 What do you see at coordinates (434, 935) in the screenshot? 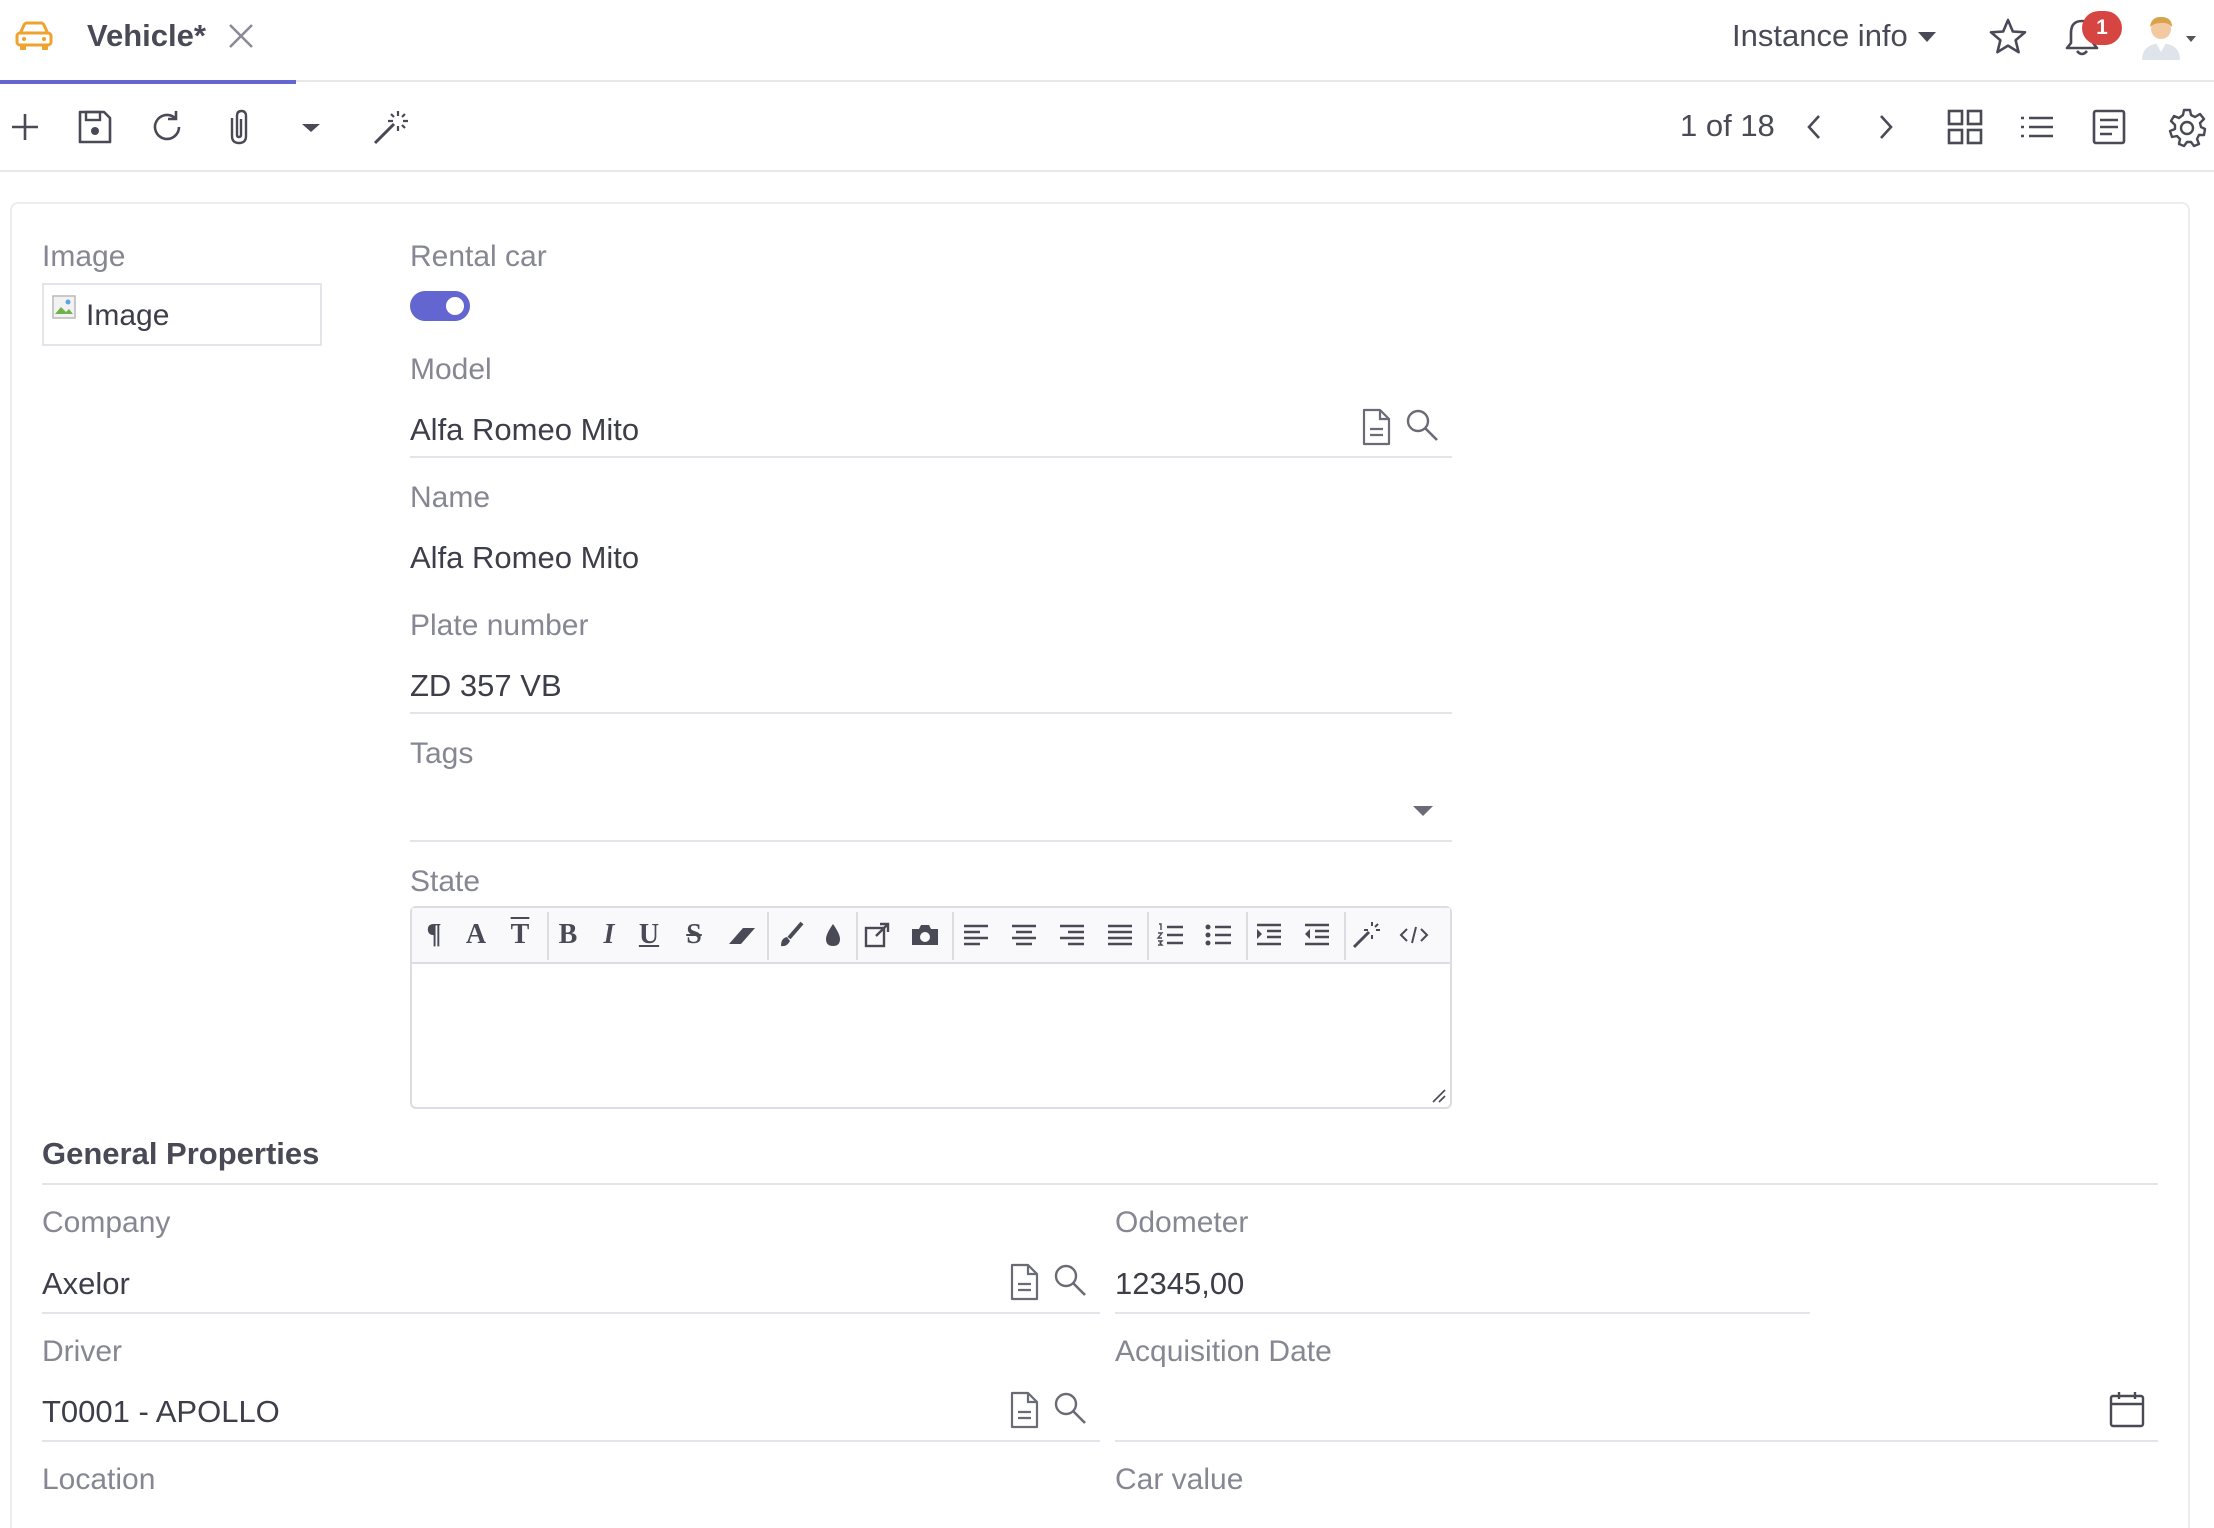
I see `paragraph-icon: ¶` at bounding box center [434, 935].